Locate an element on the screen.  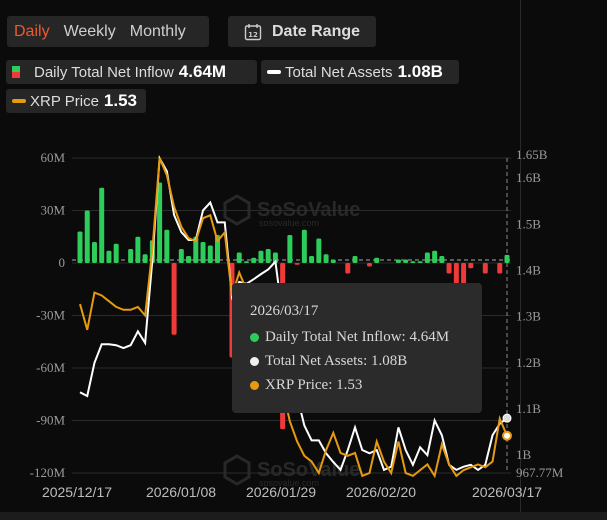
tooltip-row-inflow: Daily Total Net Inflow: 4.64M is located at coordinates (349, 337).